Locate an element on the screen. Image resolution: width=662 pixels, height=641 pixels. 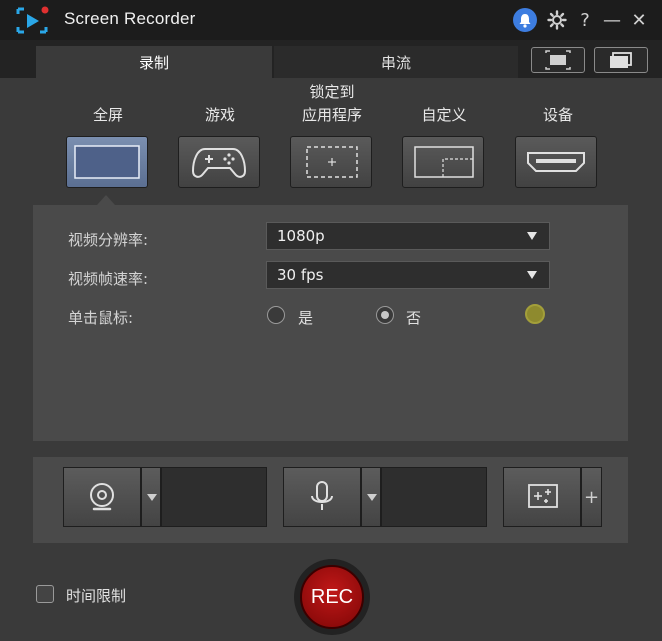
resolution-select: 1080p is located at coordinates (408, 236).